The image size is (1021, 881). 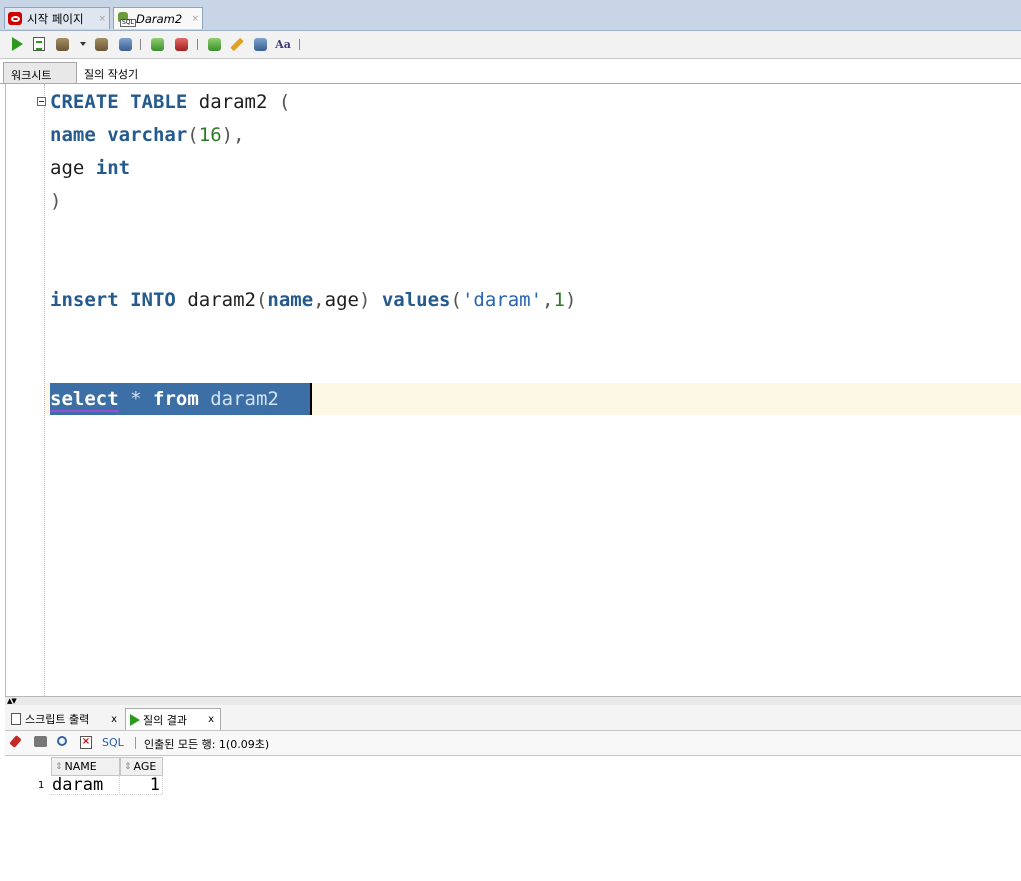 I want to click on tab-script-output: 스크립트 출력 x, so click(x=65, y=719).